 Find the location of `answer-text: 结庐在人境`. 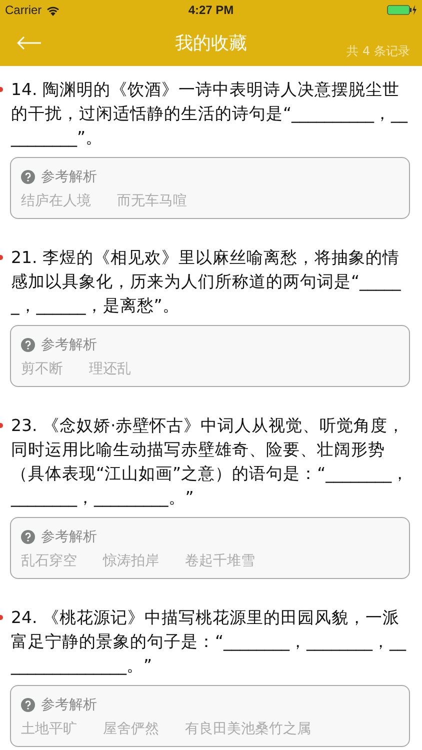

answer-text: 结庐在人境 is located at coordinates (56, 201).